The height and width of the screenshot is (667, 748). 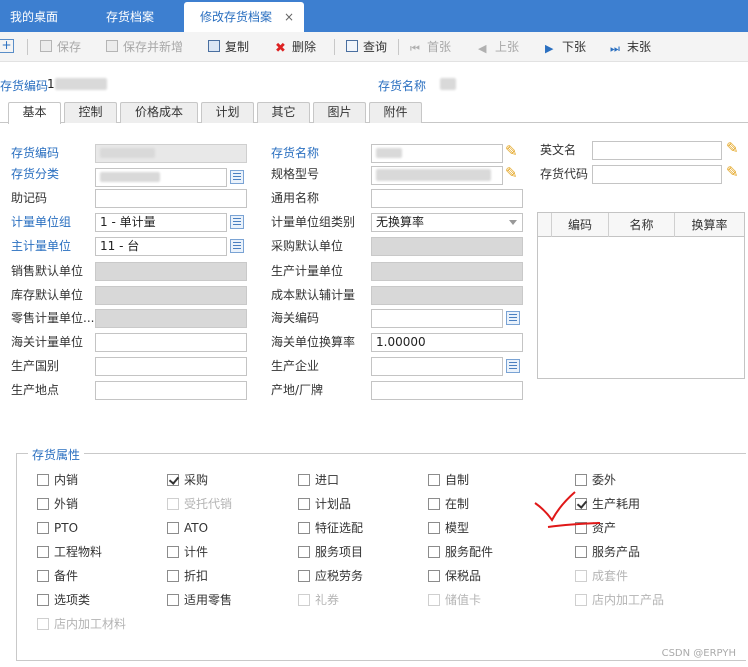 What do you see at coordinates (171, 153) in the screenshot?
I see `inventory-code-input` at bounding box center [171, 153].